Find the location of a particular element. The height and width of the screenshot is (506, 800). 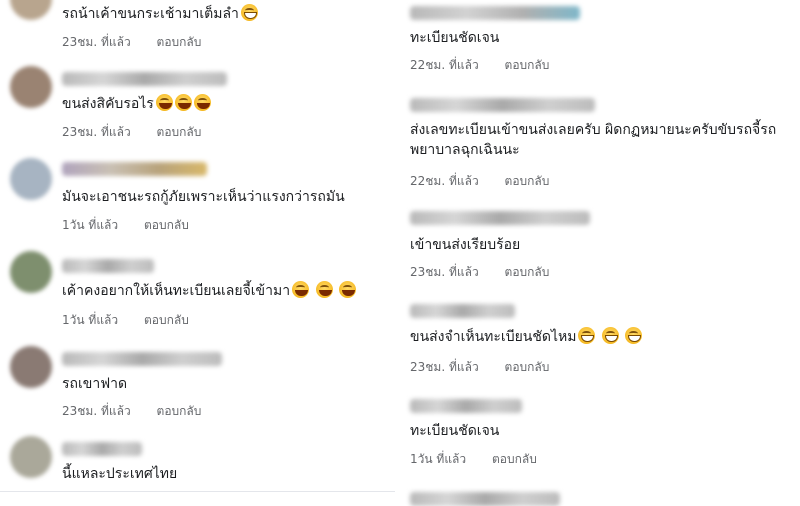

divider is located at coordinates (197, 491).